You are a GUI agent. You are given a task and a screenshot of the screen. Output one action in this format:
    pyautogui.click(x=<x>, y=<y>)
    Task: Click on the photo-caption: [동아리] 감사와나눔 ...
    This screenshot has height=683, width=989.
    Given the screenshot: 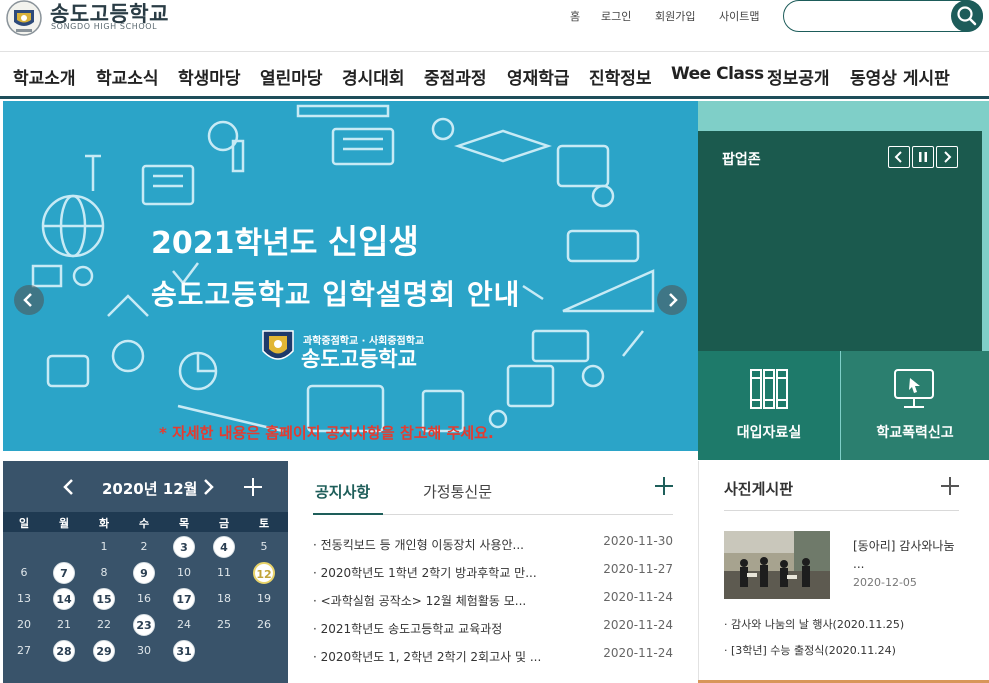 What is the action you would take?
    pyautogui.click(x=908, y=555)
    